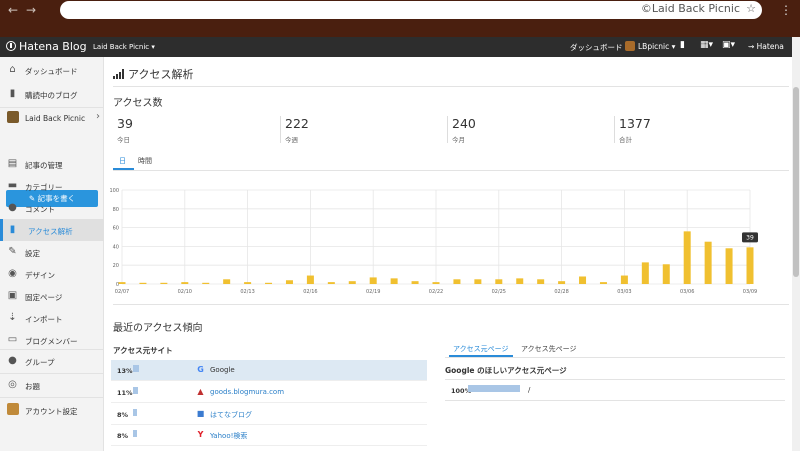 This screenshot has height=451, width=800. What do you see at coordinates (687, 257) in the screenshot?
I see `bar-03/06` at bounding box center [687, 257].